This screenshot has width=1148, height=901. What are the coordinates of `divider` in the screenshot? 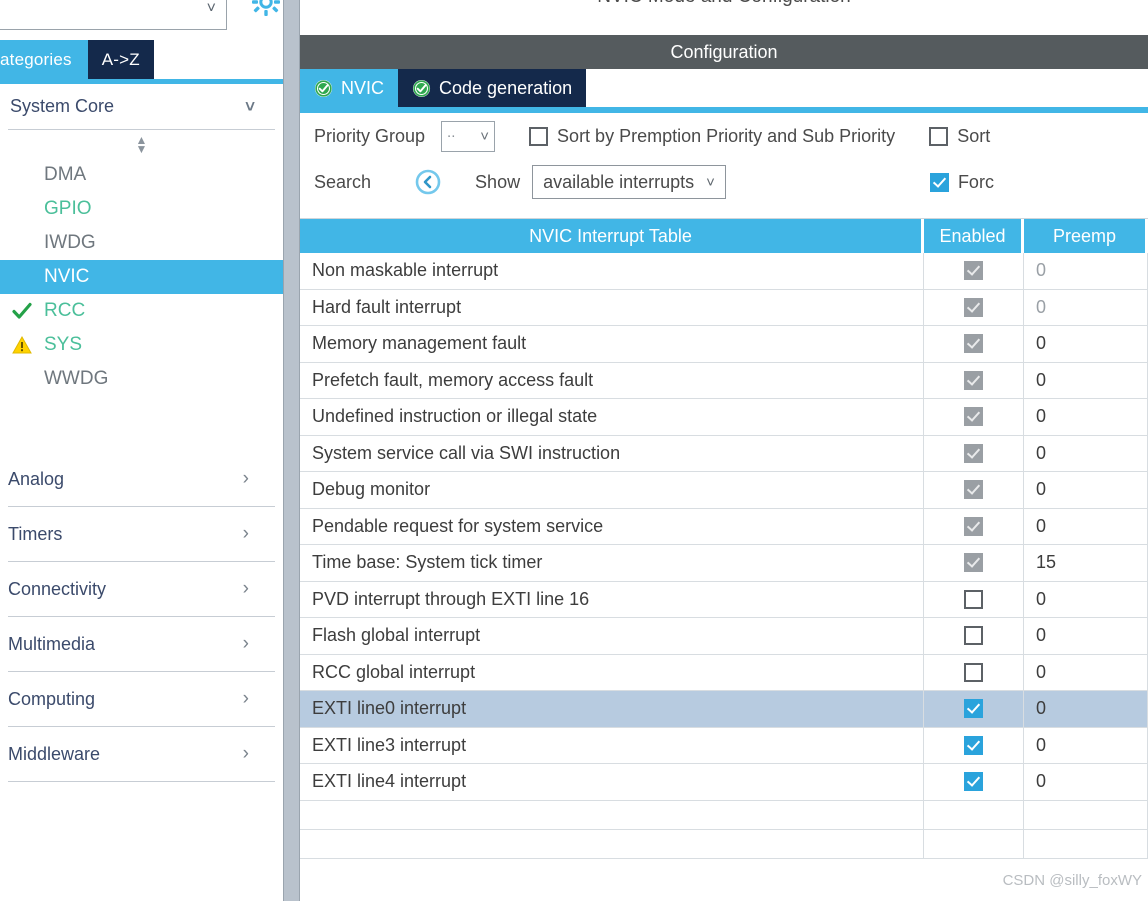 It's located at (141, 781).